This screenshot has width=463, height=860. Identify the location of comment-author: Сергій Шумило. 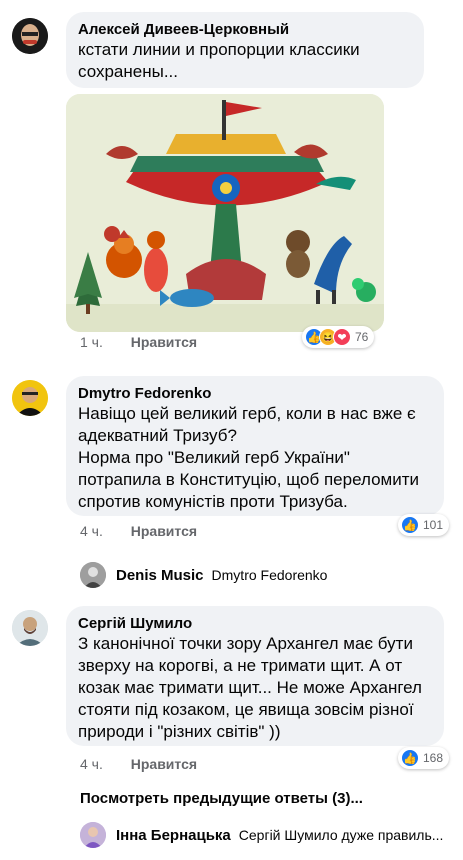
(255, 623).